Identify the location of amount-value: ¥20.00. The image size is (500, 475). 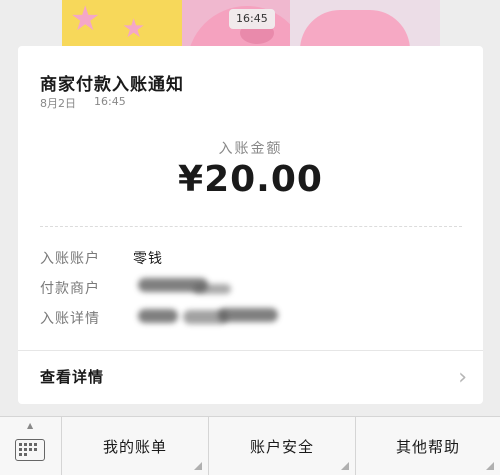
(250, 179).